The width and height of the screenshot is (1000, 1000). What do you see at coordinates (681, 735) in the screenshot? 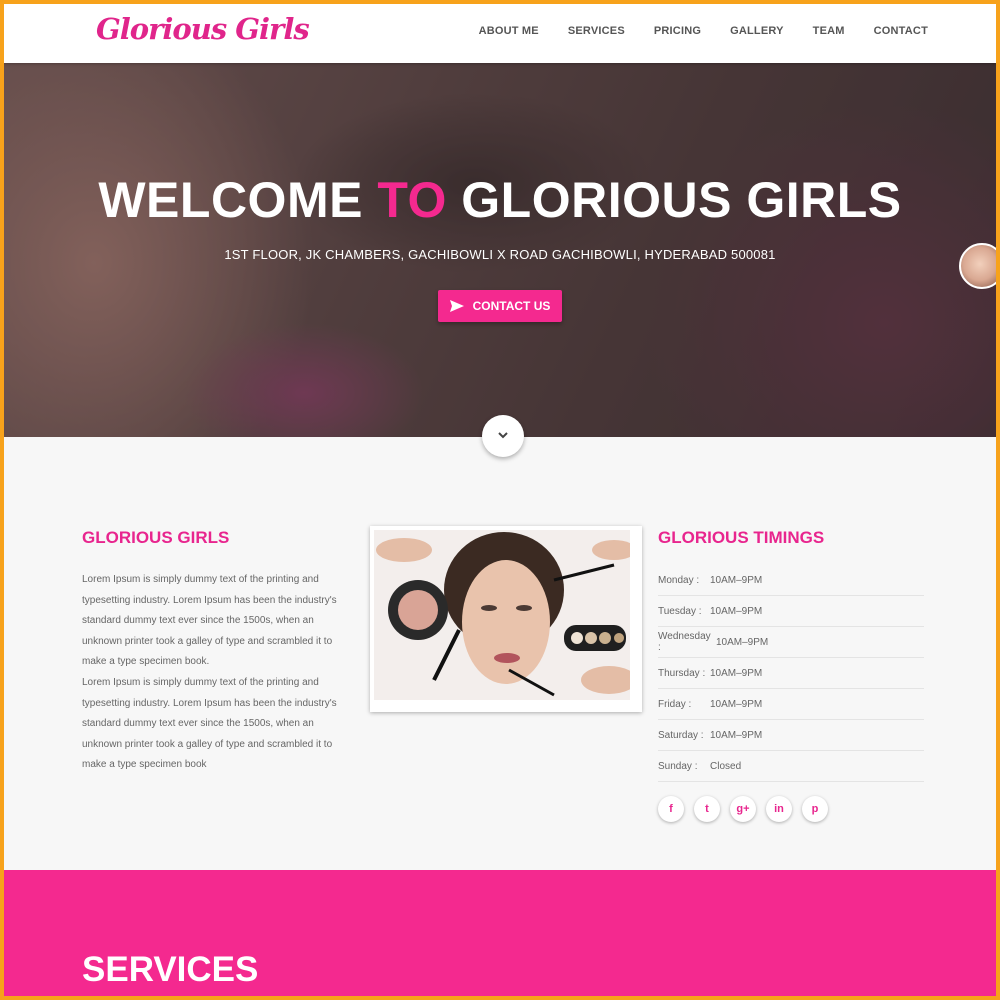
I see `timing-day: Saturday :` at bounding box center [681, 735].